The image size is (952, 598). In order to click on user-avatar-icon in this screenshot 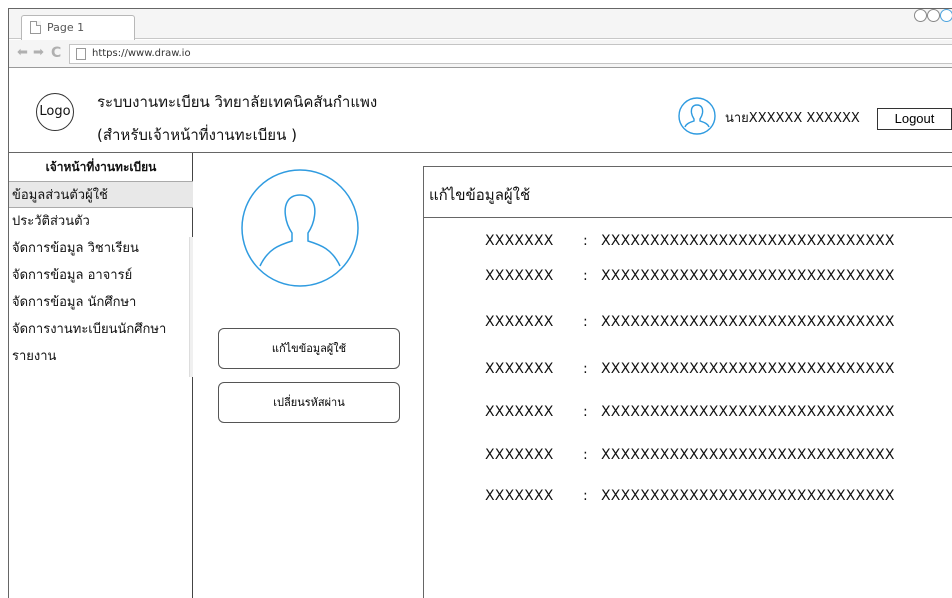, I will do `click(697, 116)`.